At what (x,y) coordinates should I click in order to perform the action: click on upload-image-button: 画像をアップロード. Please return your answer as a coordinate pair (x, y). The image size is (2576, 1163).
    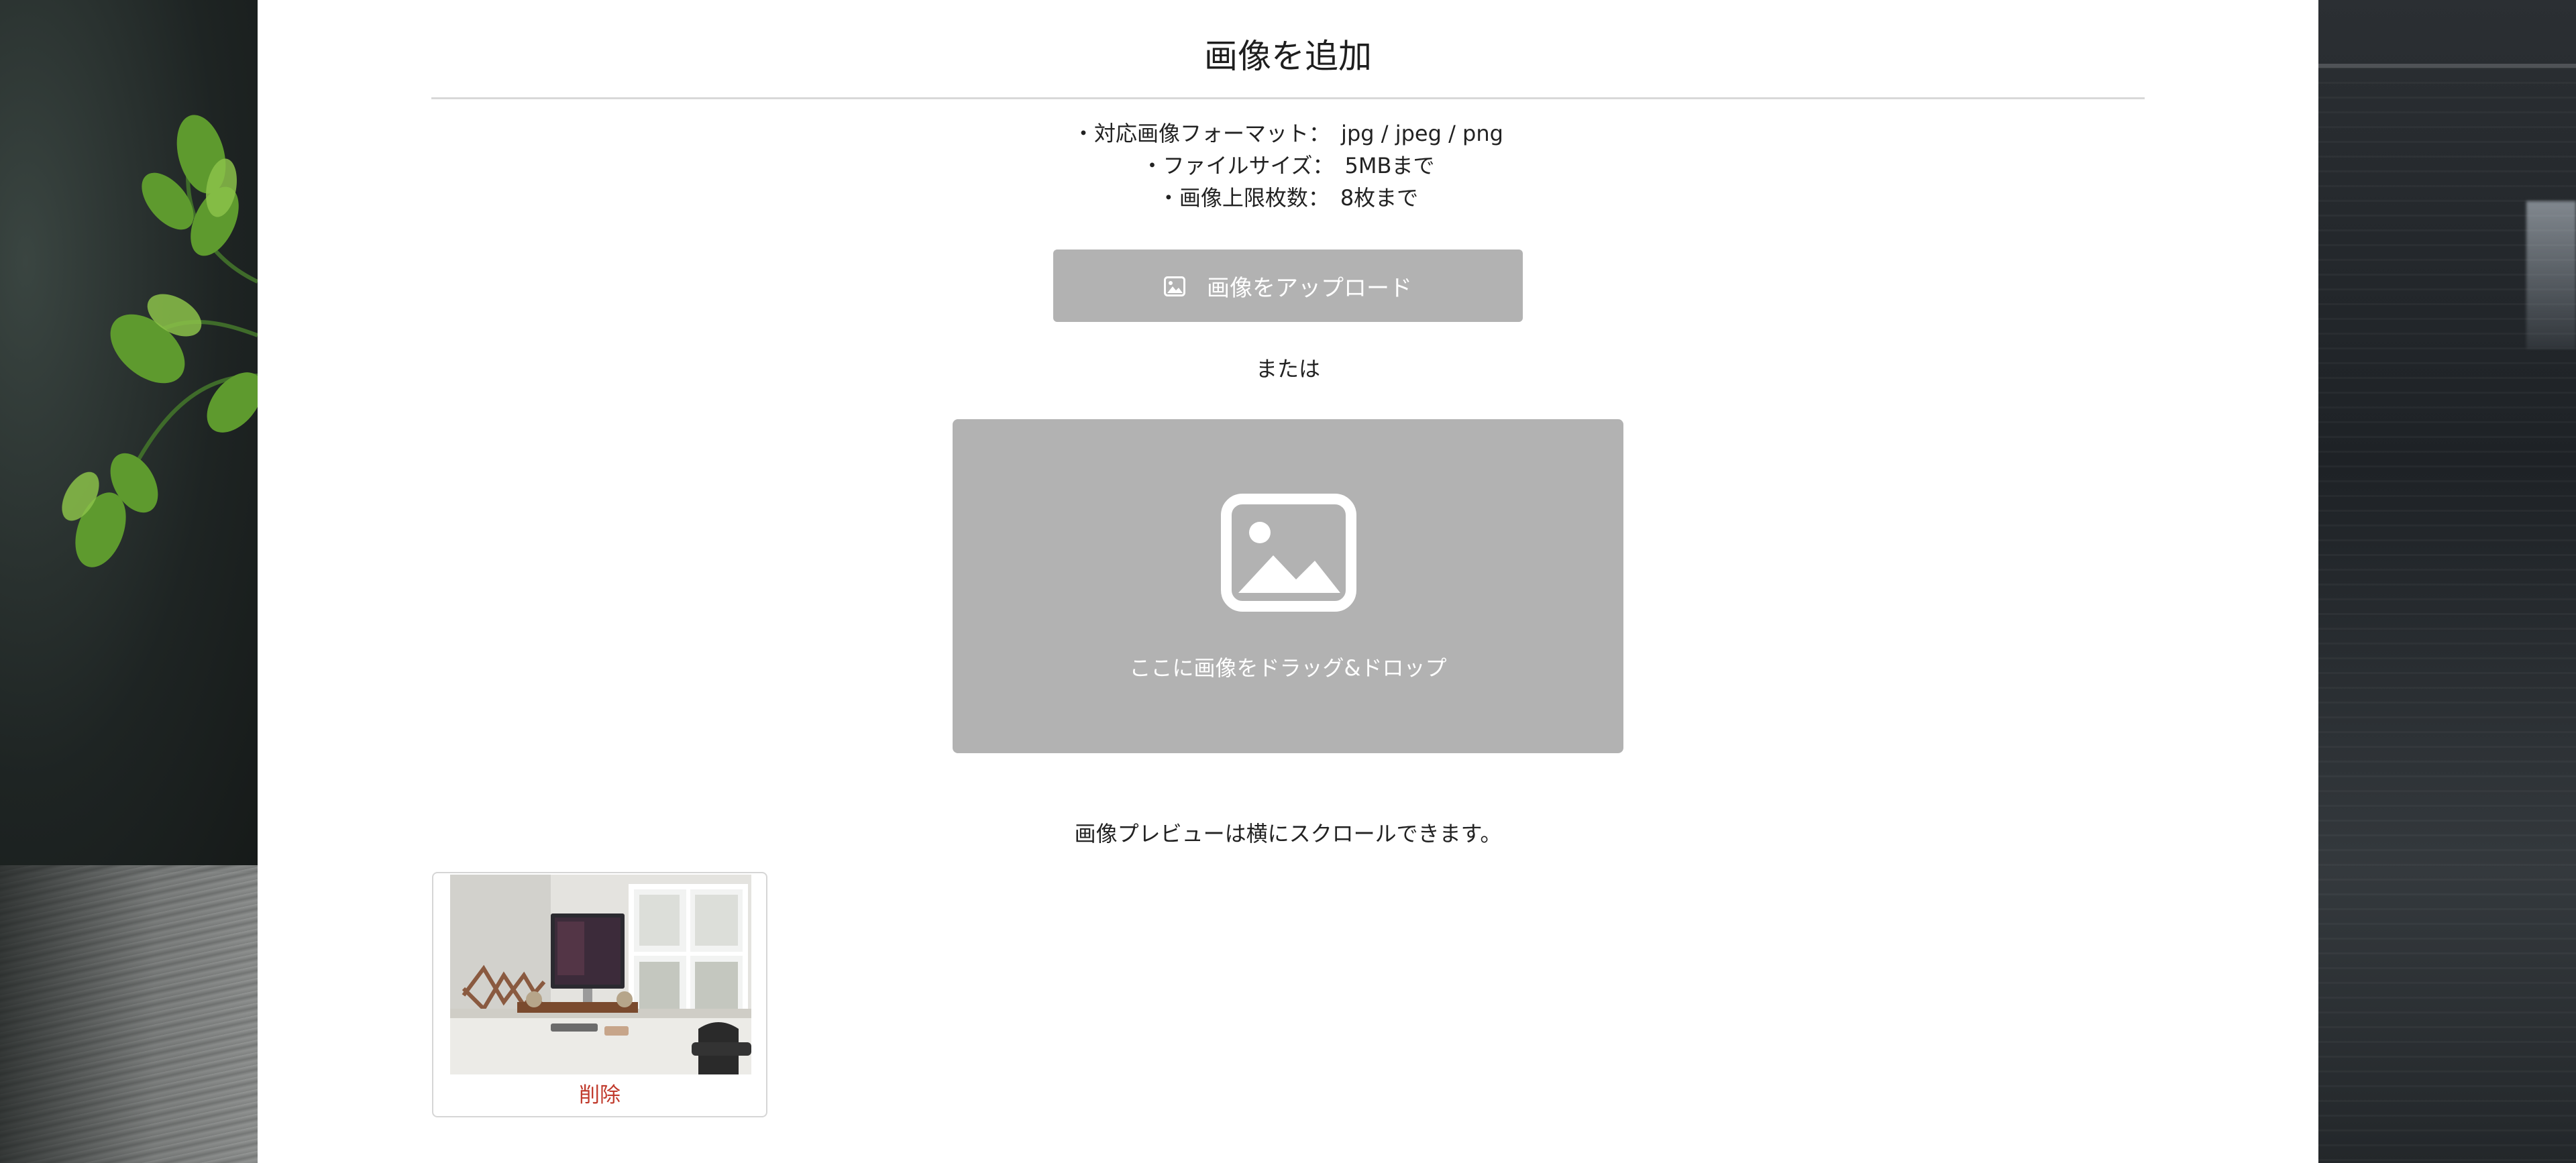
    Looking at the image, I should click on (1288, 286).